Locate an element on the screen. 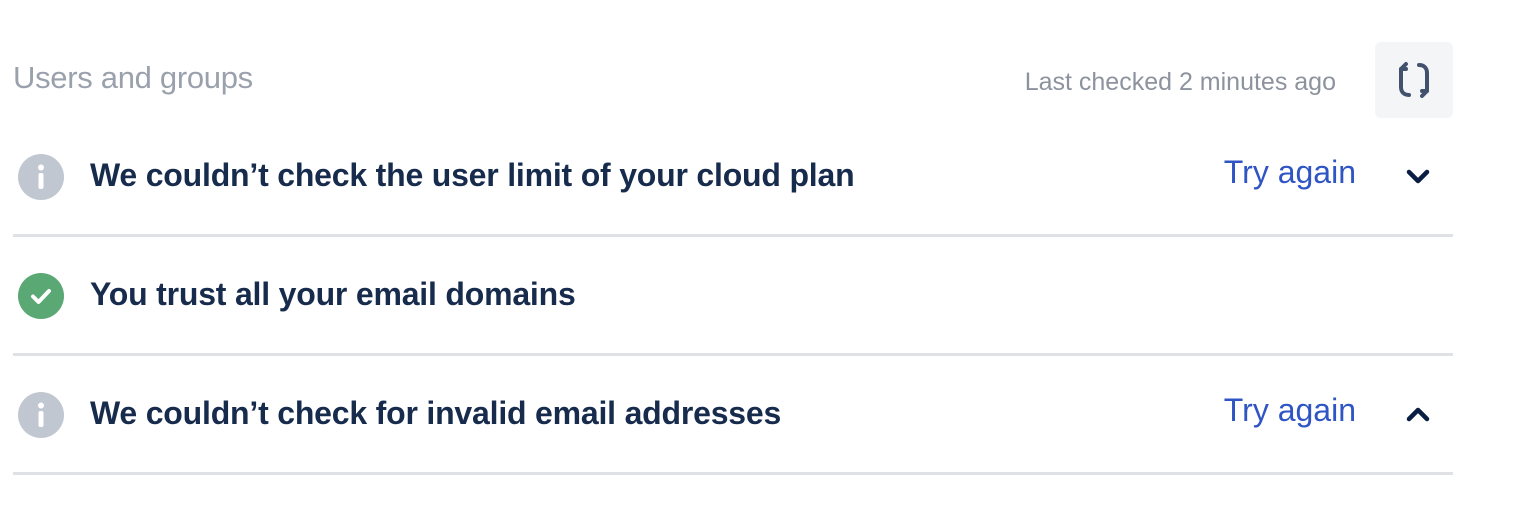 Image resolution: width=1534 pixels, height=524 pixels. chevron-up-icon is located at coordinates (1418, 414).